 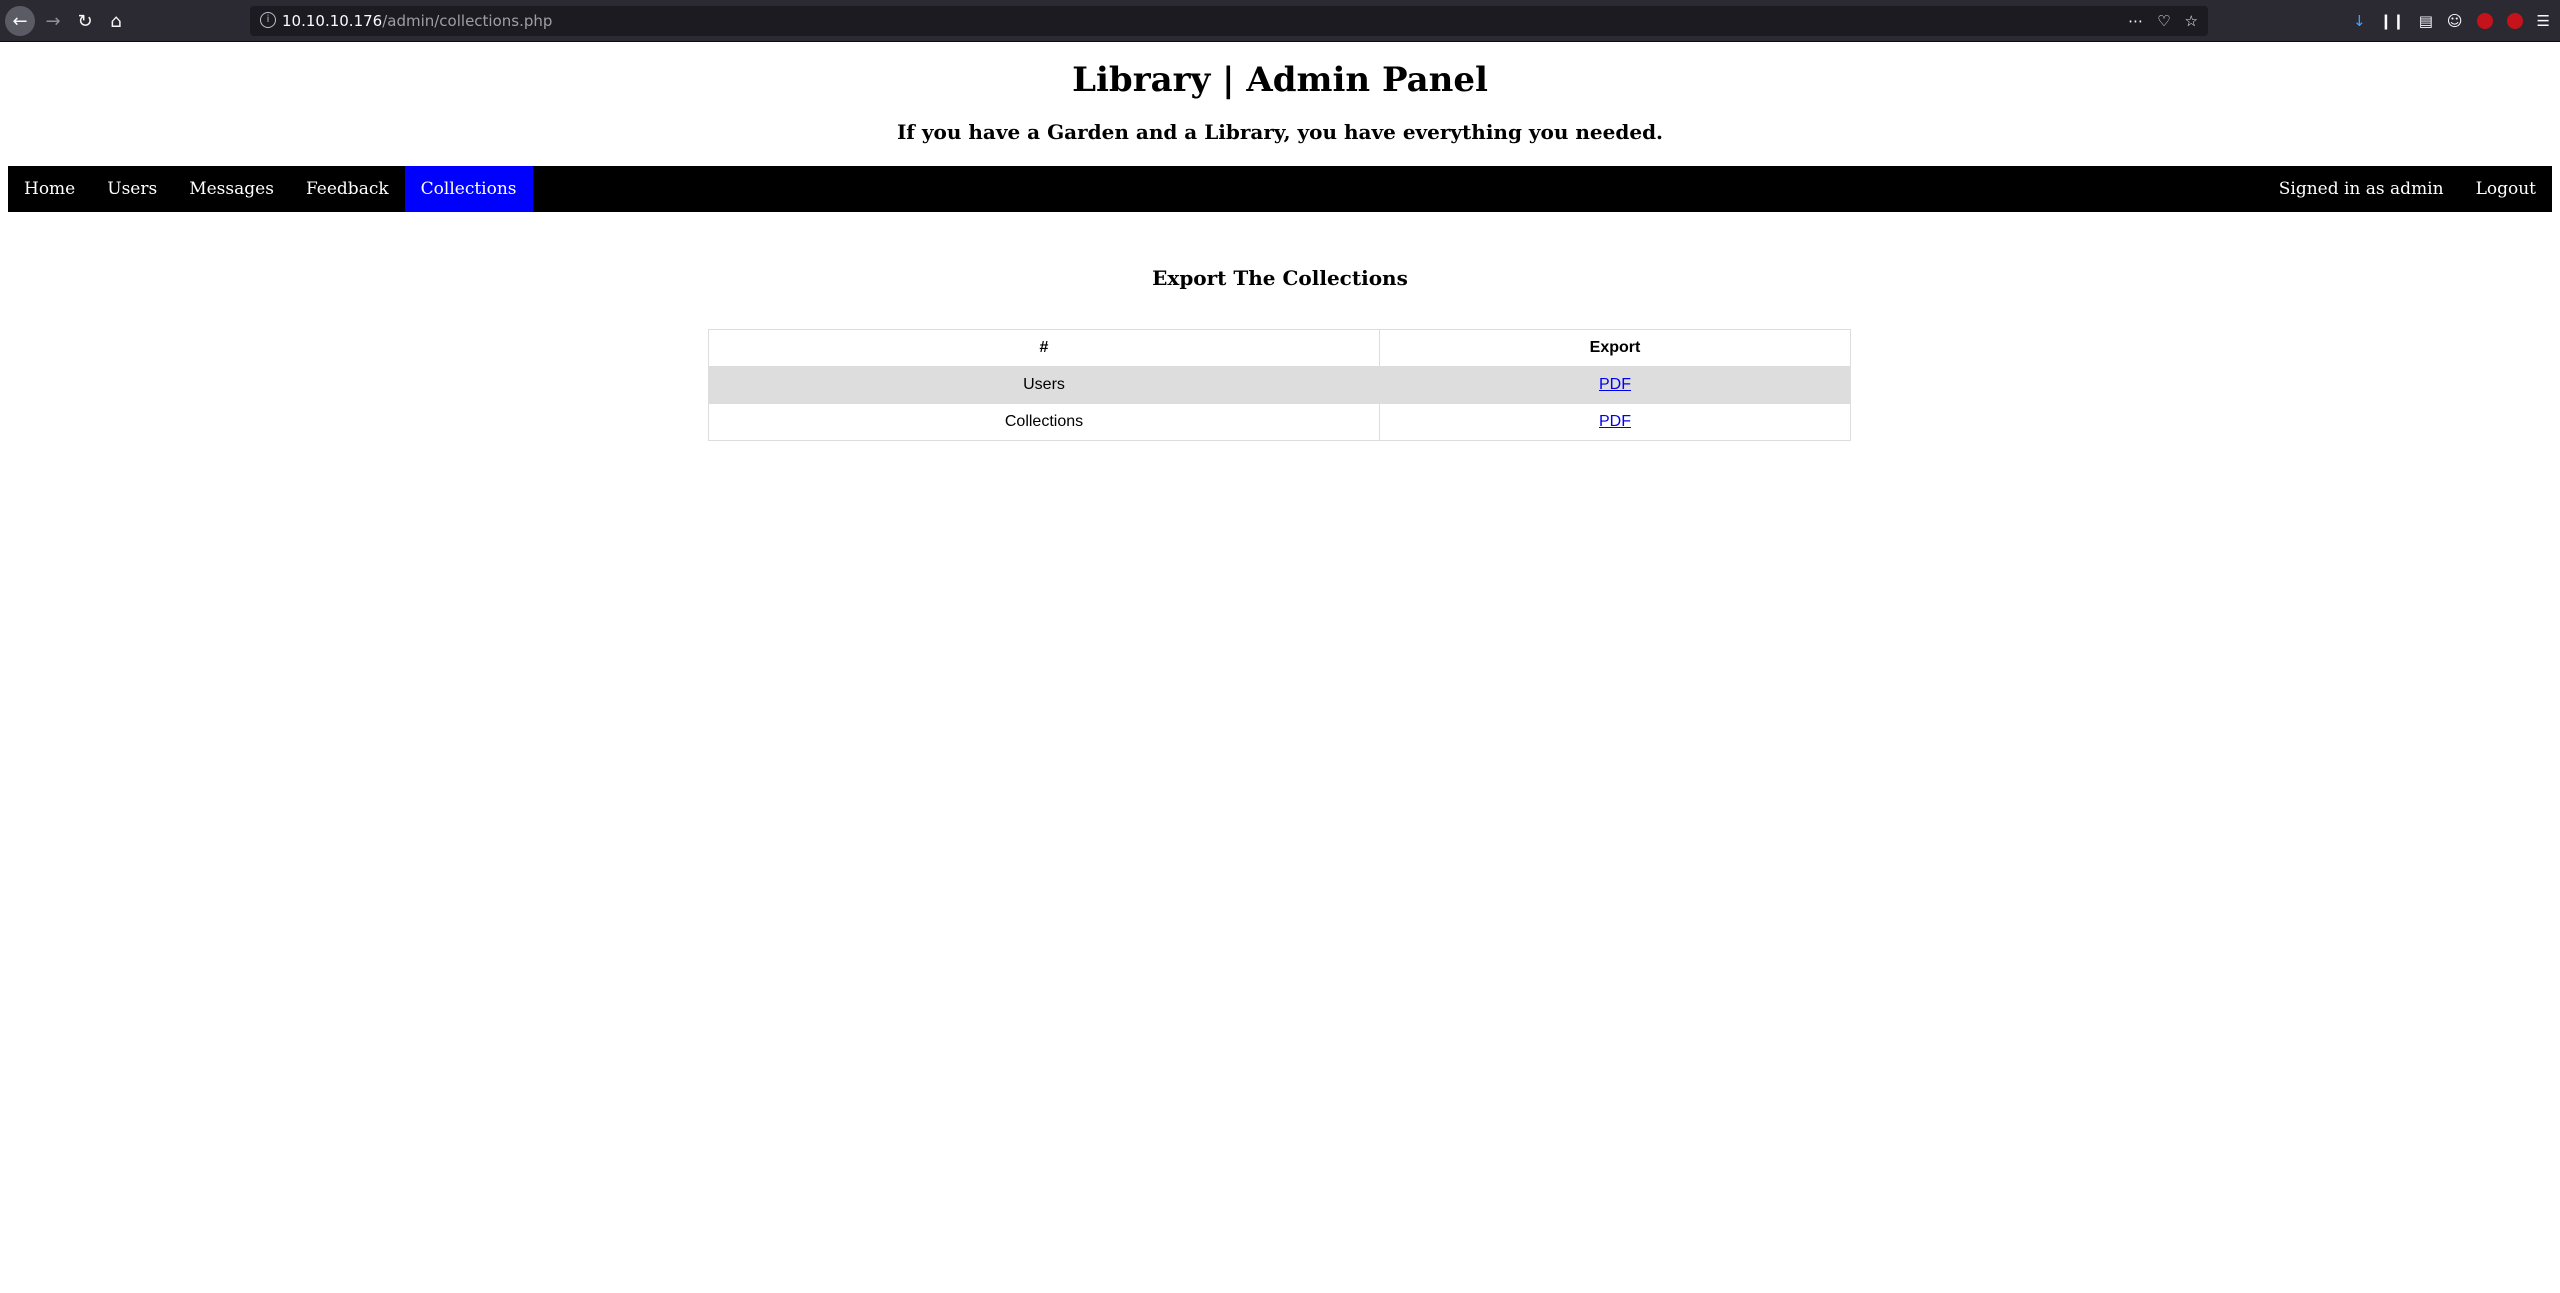 What do you see at coordinates (85, 21) in the screenshot?
I see `reload-icon: ↻` at bounding box center [85, 21].